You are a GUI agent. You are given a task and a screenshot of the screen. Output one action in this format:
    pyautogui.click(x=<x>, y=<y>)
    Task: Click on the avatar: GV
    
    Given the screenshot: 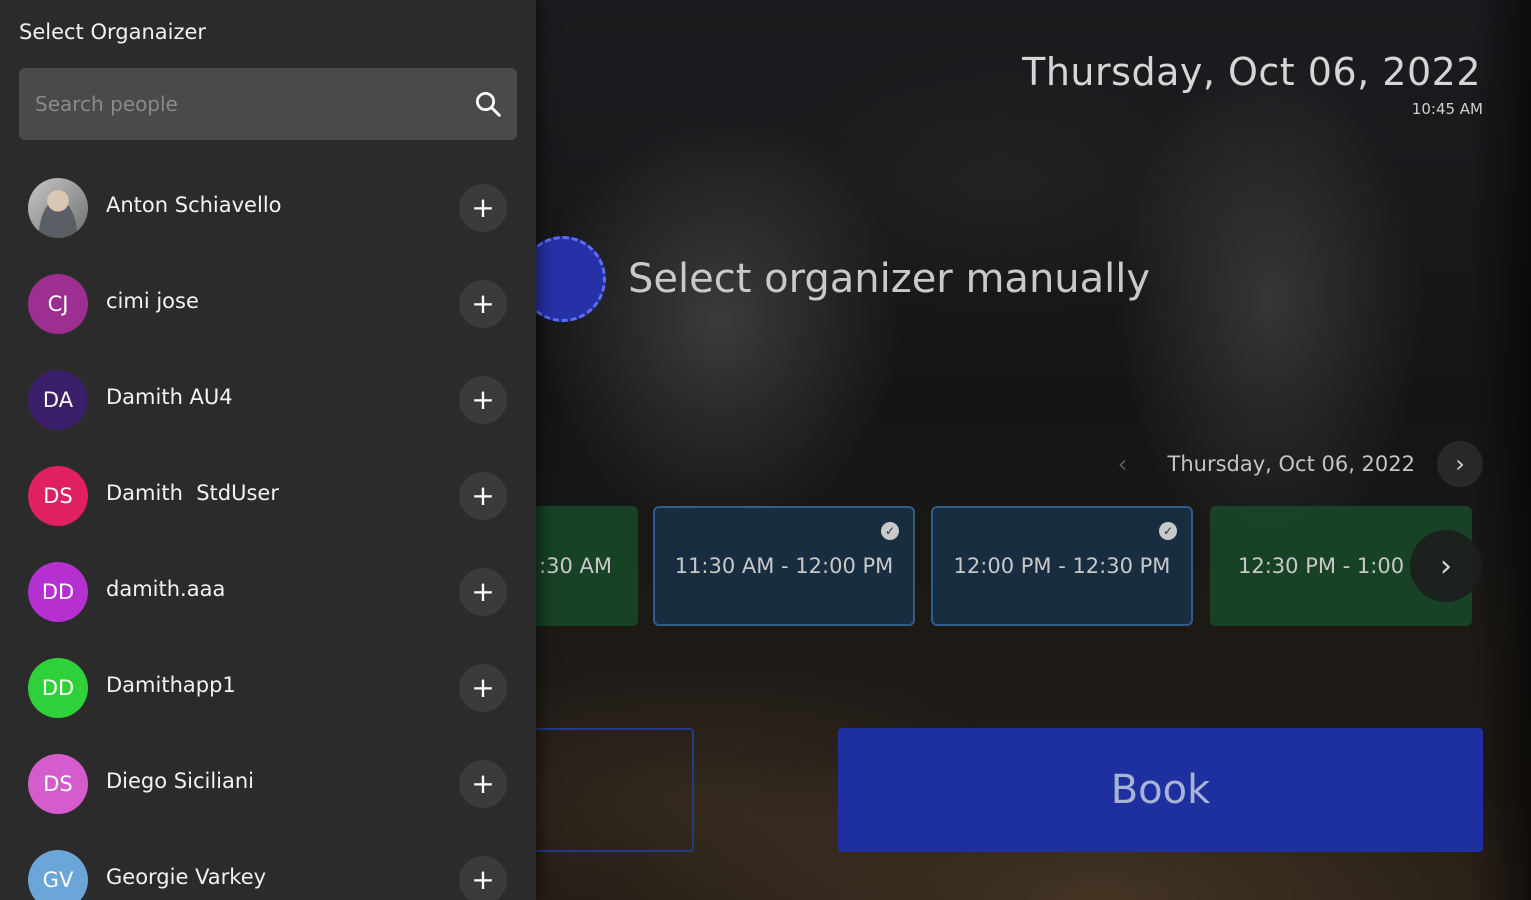 What is the action you would take?
    pyautogui.click(x=58, y=875)
    